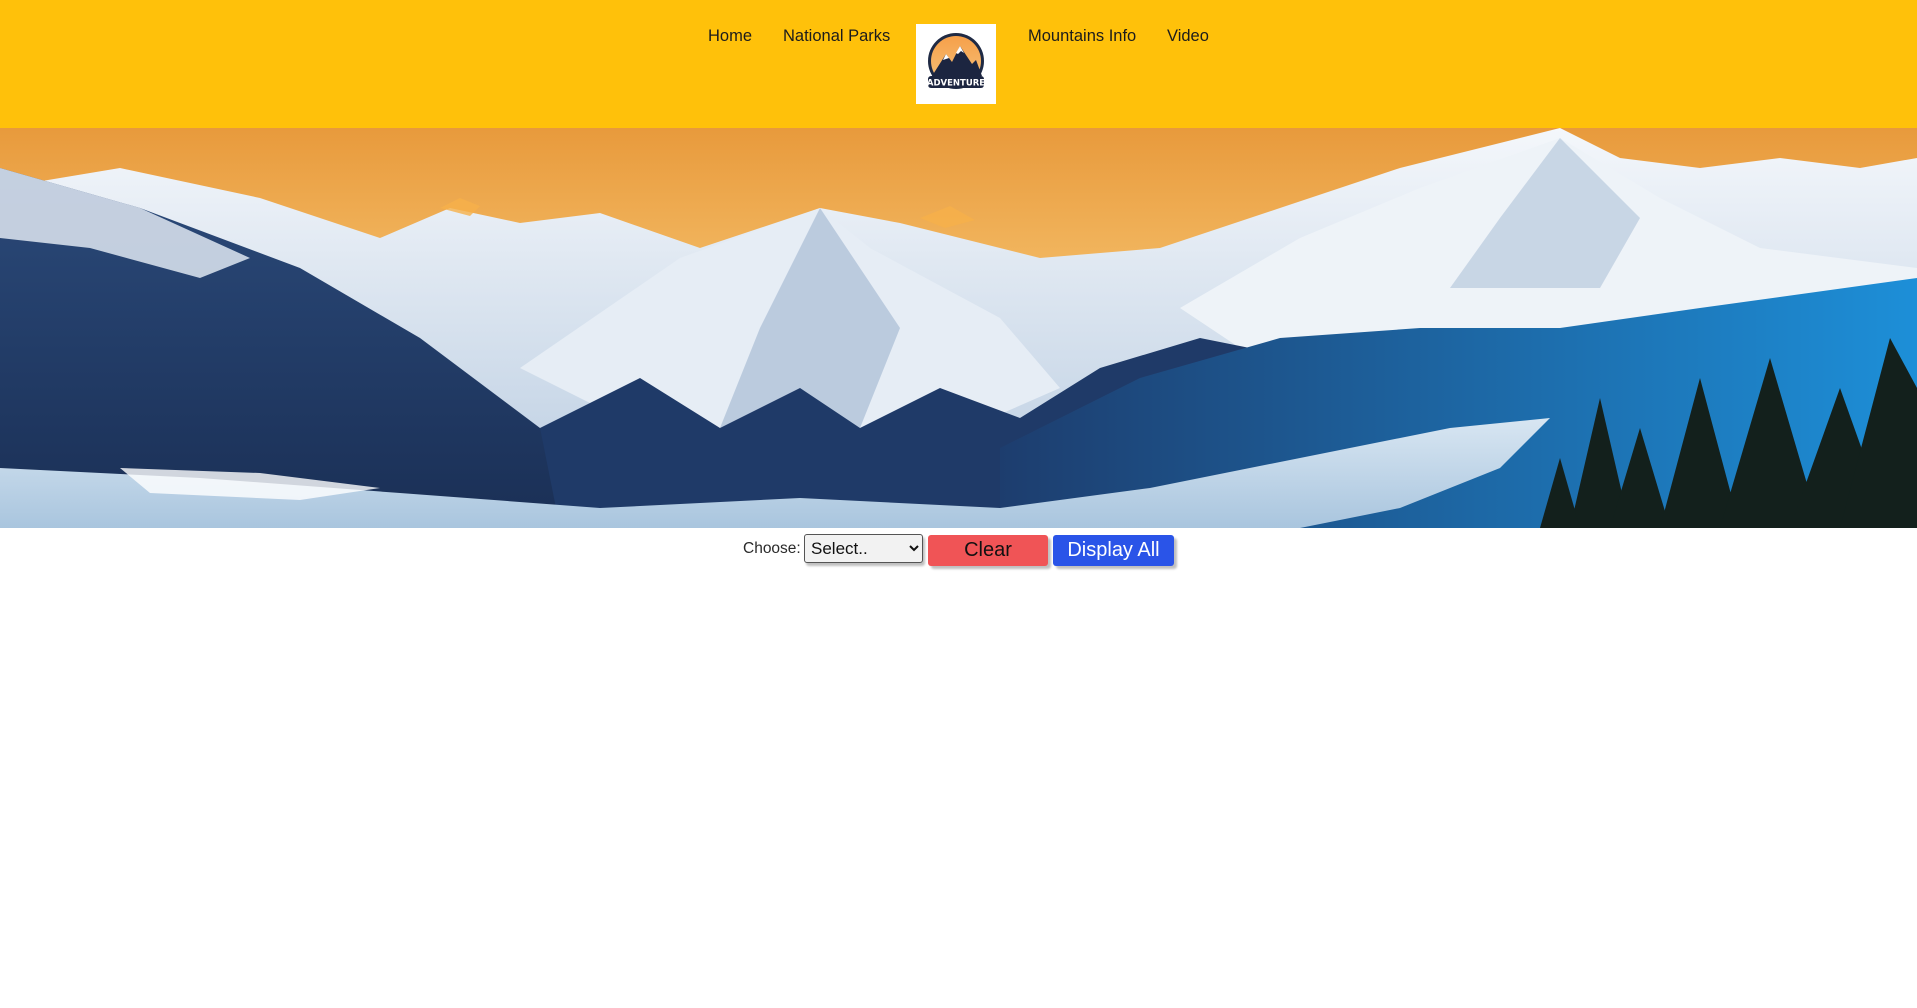  What do you see at coordinates (1082, 36) in the screenshot?
I see `nav-link-mountains-info: Mountains Info` at bounding box center [1082, 36].